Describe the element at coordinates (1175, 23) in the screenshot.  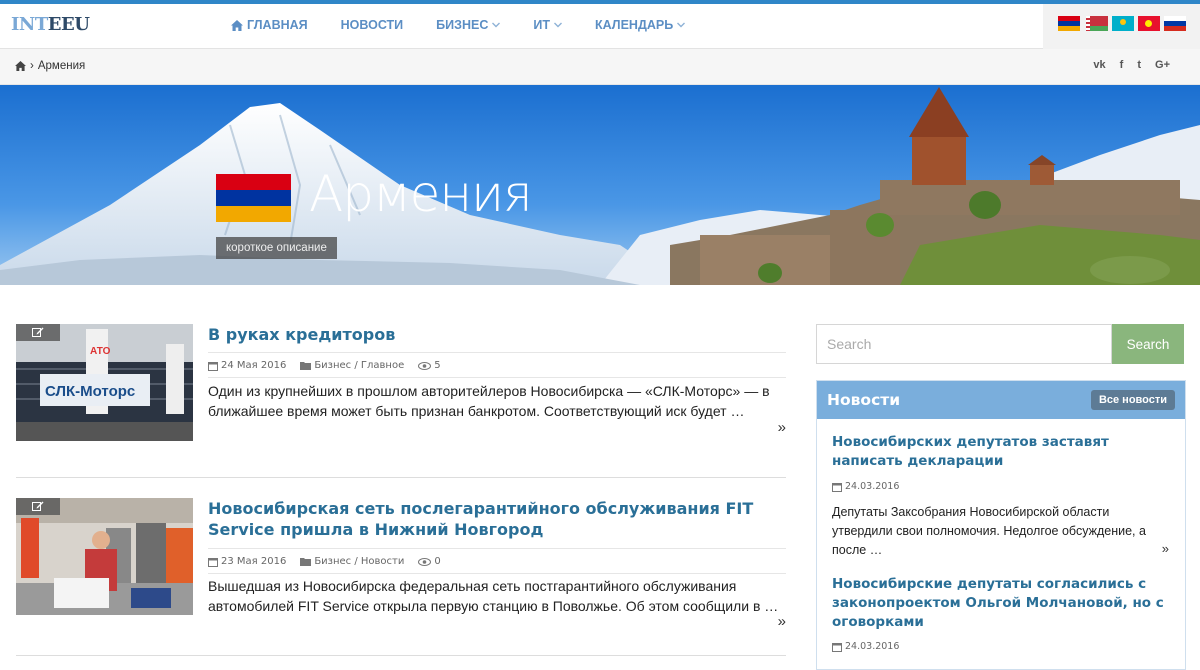
I see `flag-russia-icon` at that location.